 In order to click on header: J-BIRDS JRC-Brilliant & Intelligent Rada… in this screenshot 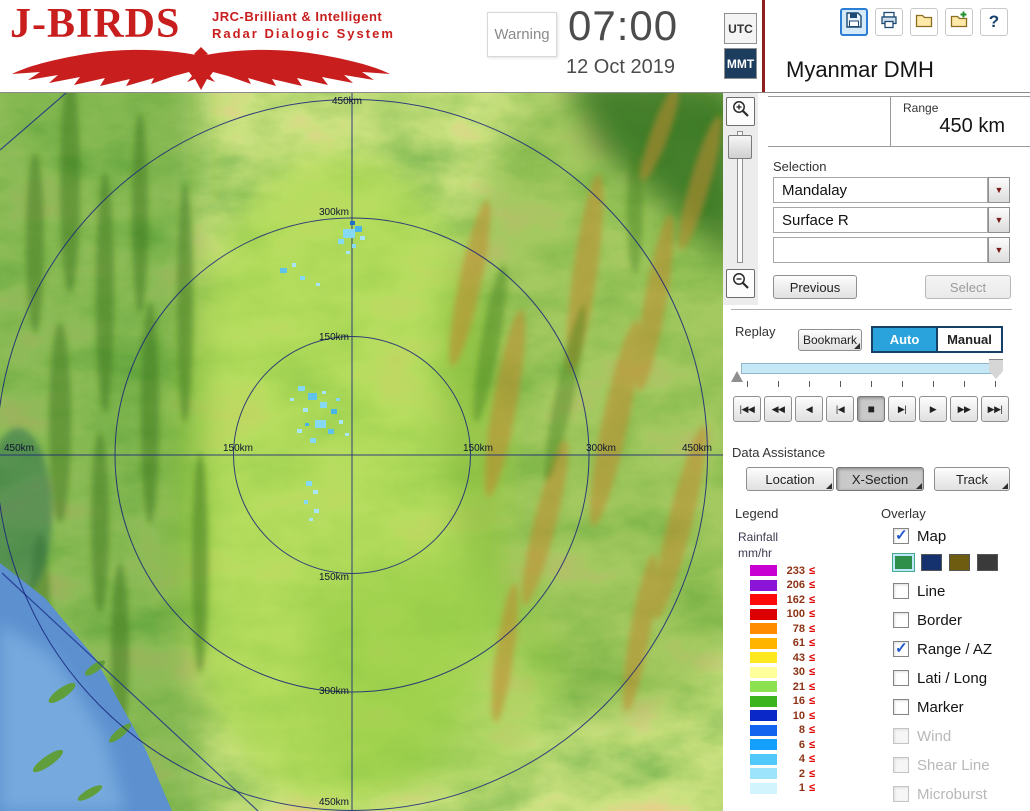, I will do `click(515, 46)`.